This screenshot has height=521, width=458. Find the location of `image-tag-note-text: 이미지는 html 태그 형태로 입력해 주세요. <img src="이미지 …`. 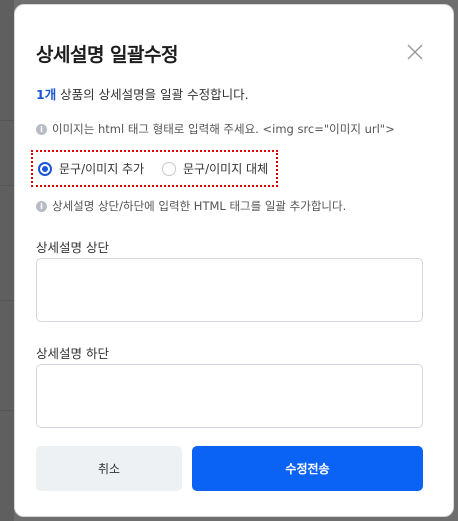

image-tag-note-text: 이미지는 html 태그 형태로 입력해 주세요. <img src="이미지 … is located at coordinates (223, 129).